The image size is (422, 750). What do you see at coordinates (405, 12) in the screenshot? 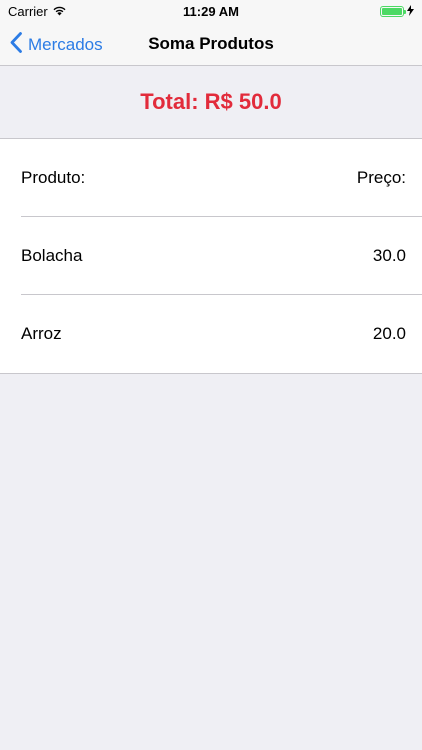
I see `battery-cap` at bounding box center [405, 12].